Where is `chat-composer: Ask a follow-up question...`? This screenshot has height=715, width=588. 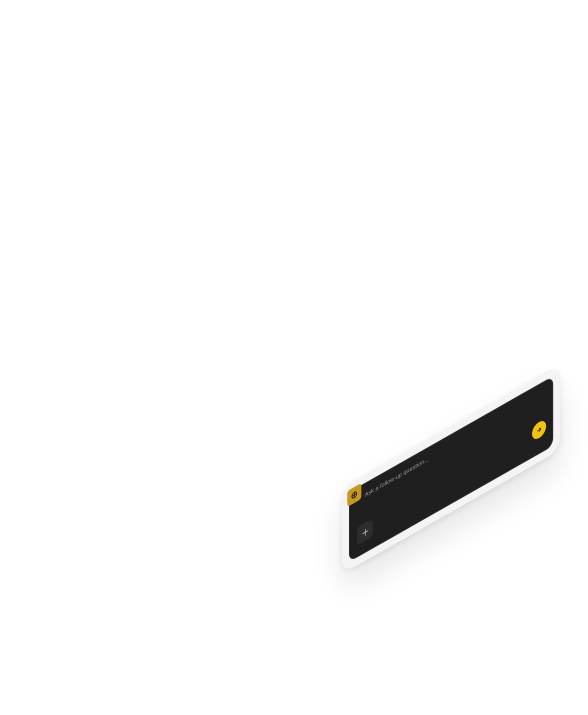 chat-composer: Ask a follow-up question... is located at coordinates (451, 469).